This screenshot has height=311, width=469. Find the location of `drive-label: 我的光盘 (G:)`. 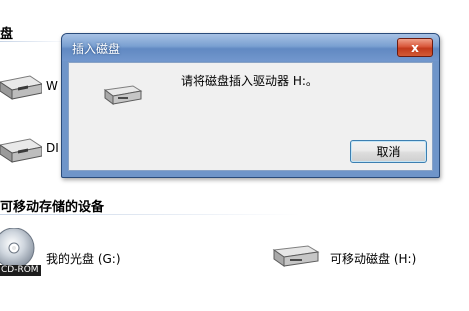

drive-label: 我的光盘 (G:) is located at coordinates (83, 258).